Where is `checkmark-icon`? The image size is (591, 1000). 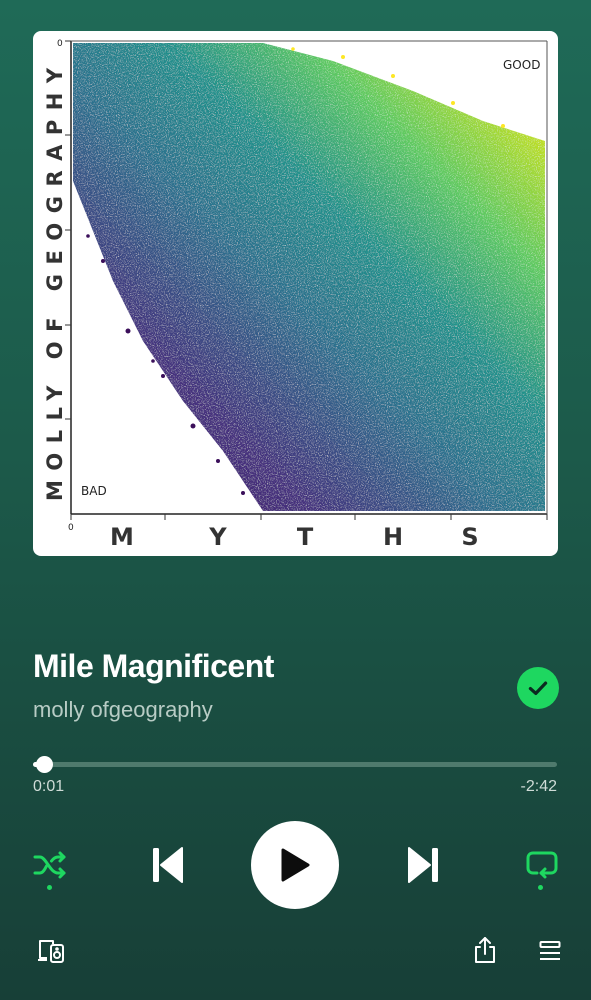
checkmark-icon is located at coordinates (538, 688).